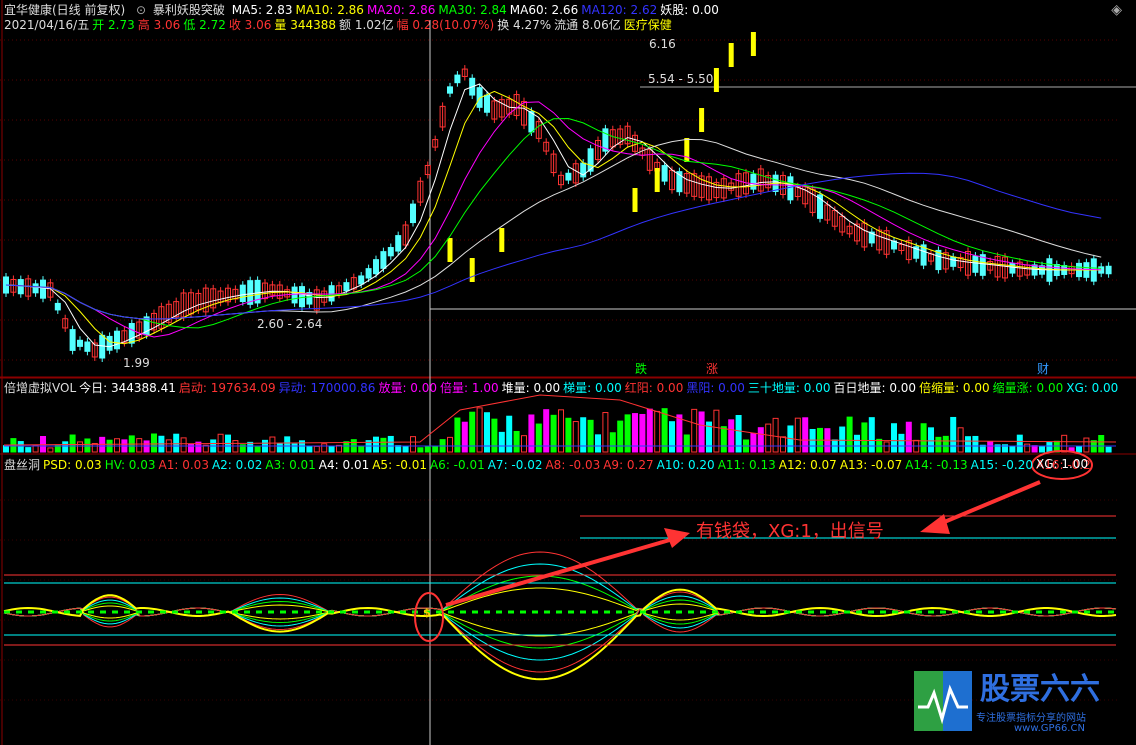 The height and width of the screenshot is (745, 1136). Describe the element at coordinates (573, 465) in the screenshot. I see `psd-item-10: A8: -0.03` at that location.